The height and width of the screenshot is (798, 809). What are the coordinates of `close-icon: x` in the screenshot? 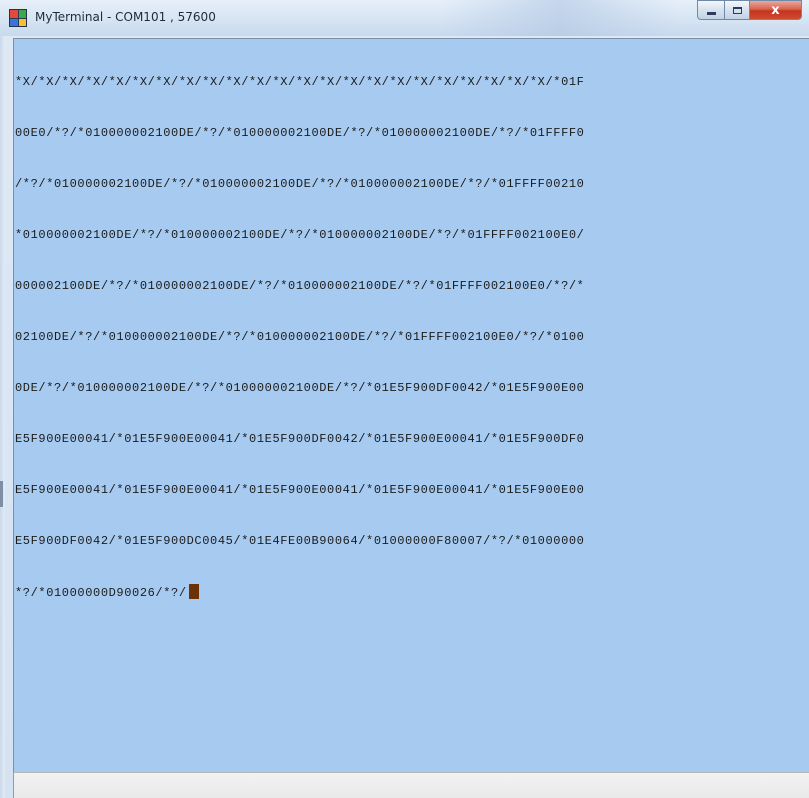 It's located at (775, 10).